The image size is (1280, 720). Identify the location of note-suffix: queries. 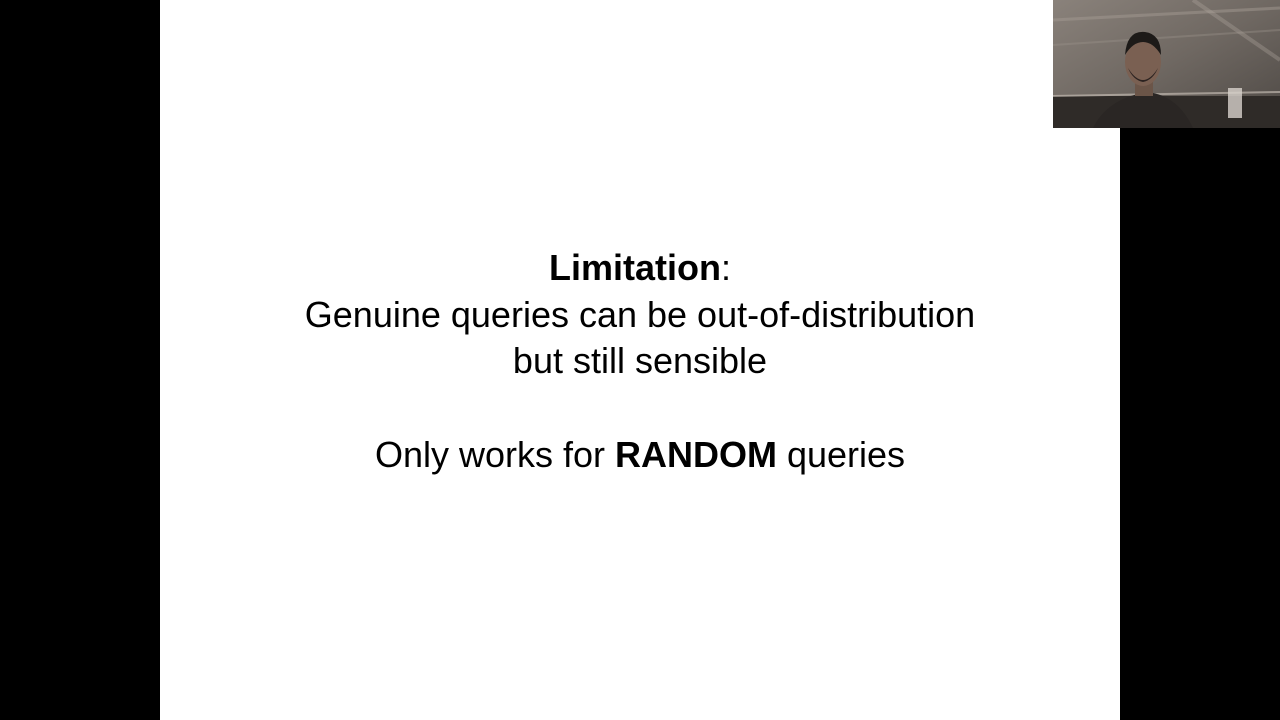
(841, 454).